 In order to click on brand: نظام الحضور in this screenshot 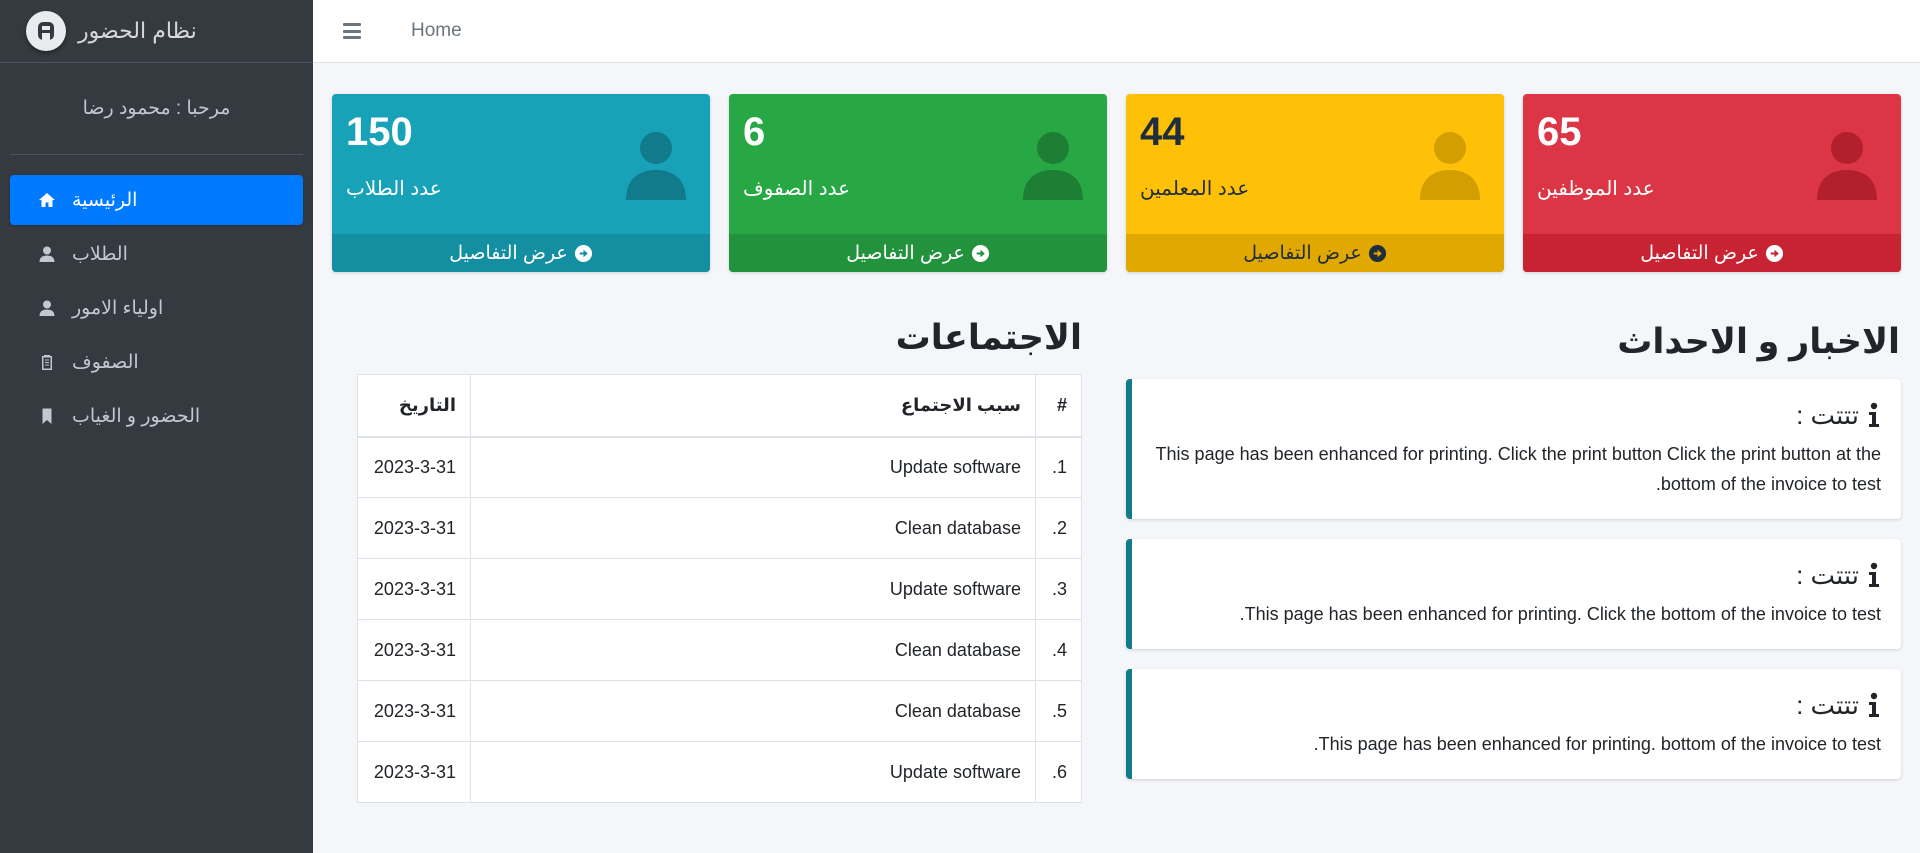, I will do `click(156, 31)`.